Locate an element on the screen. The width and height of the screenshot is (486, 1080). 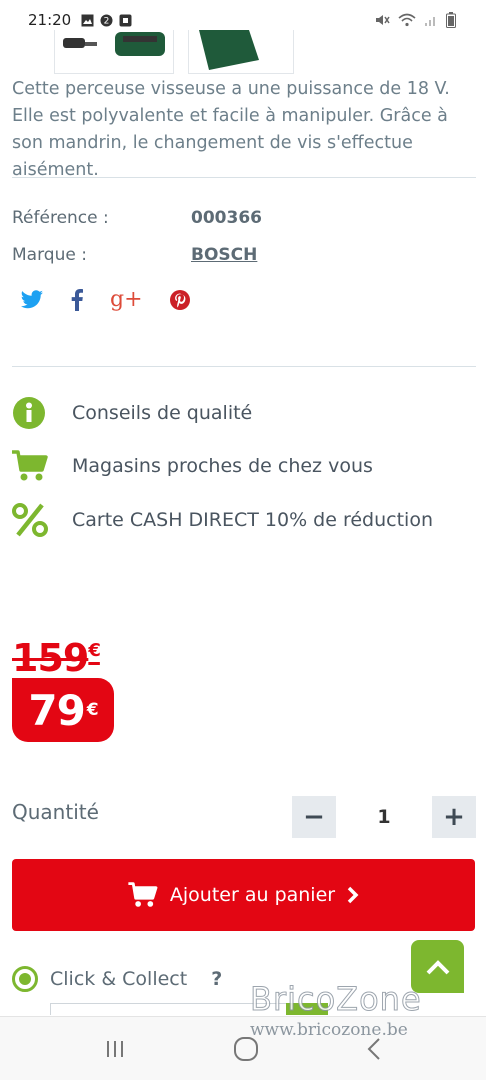
add-to-cart-label: Ajouter au panier is located at coordinates (252, 895).